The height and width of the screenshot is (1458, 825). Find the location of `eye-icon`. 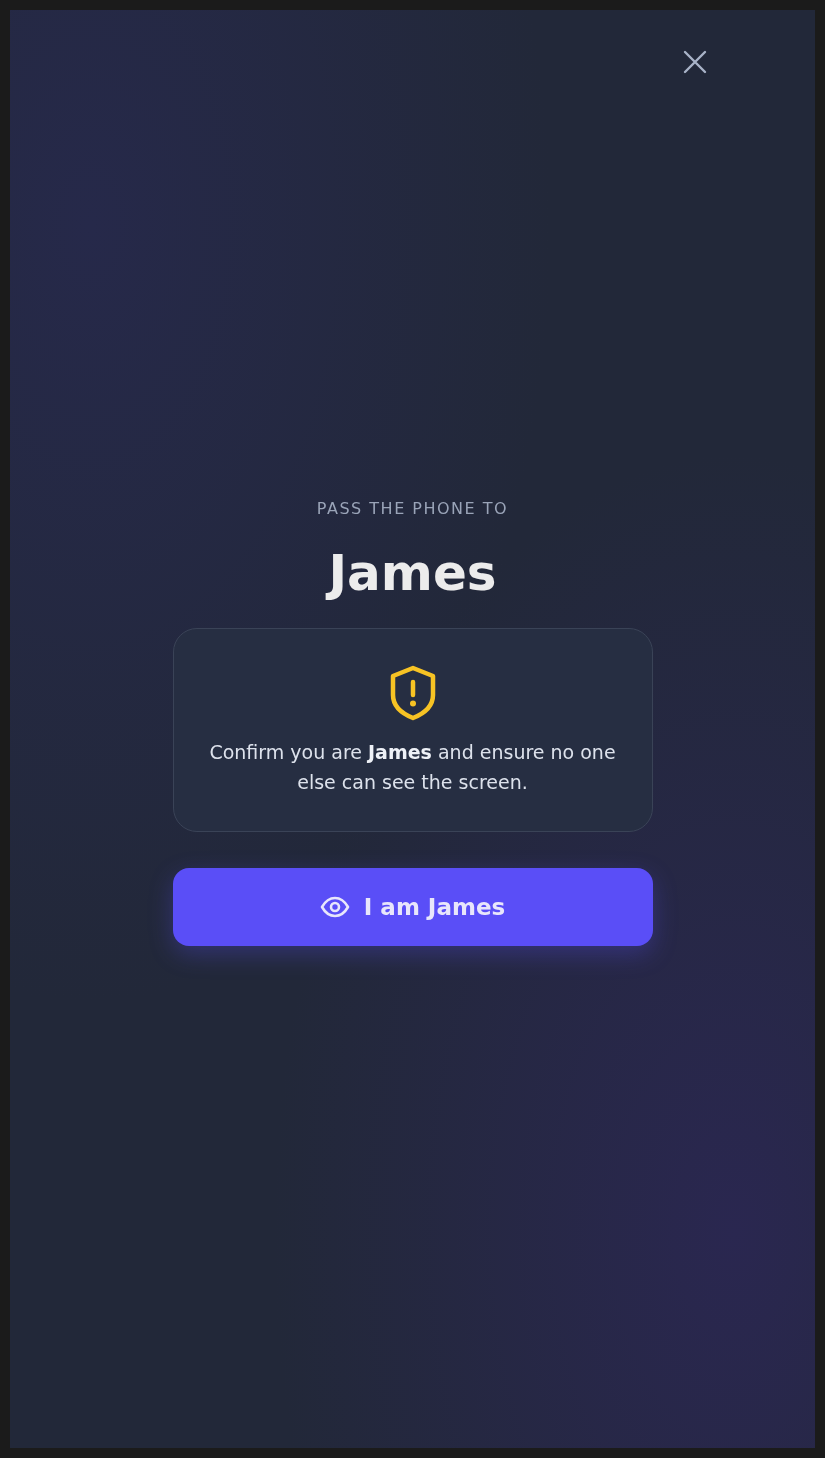

eye-icon is located at coordinates (334, 907).